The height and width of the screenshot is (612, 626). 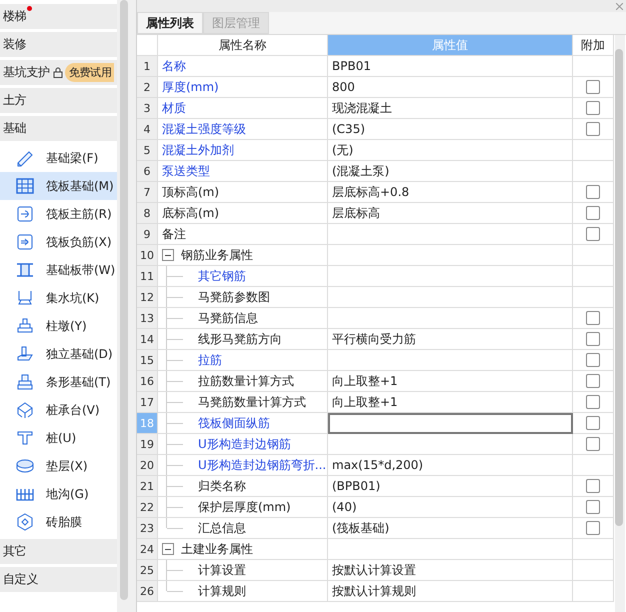 I want to click on category-header: 装修, so click(x=58, y=44).